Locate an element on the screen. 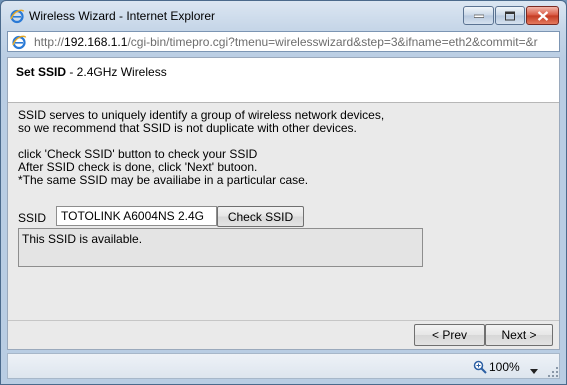 The width and height of the screenshot is (567, 385). prev-button: < Prev is located at coordinates (449, 335).